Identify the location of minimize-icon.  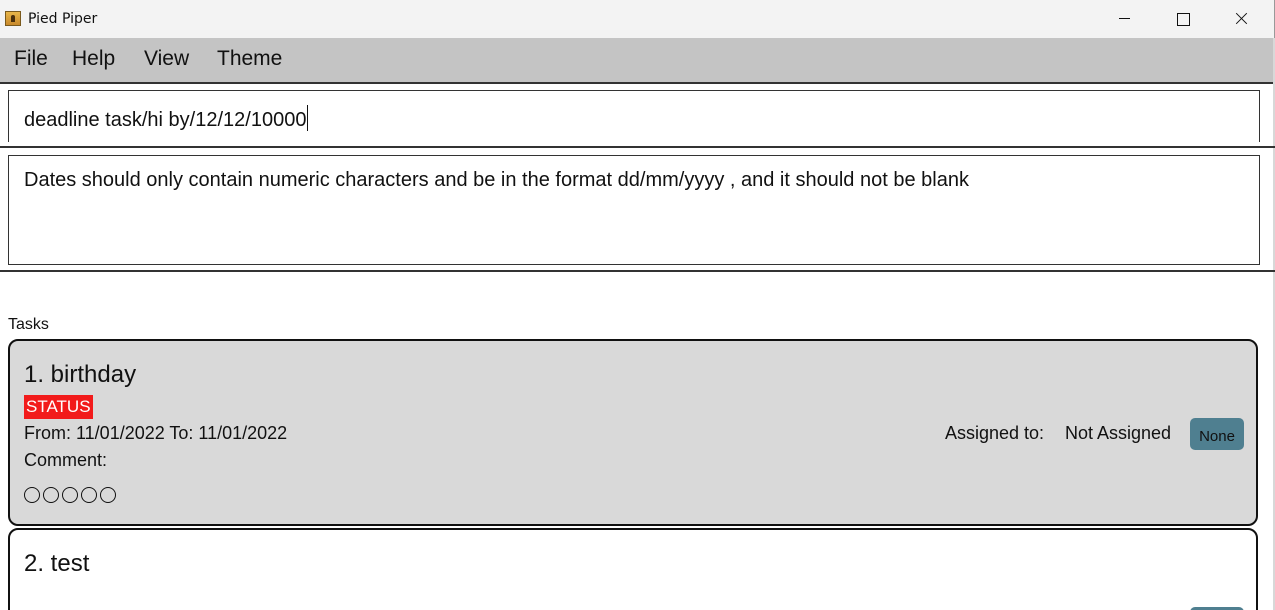
(1125, 19).